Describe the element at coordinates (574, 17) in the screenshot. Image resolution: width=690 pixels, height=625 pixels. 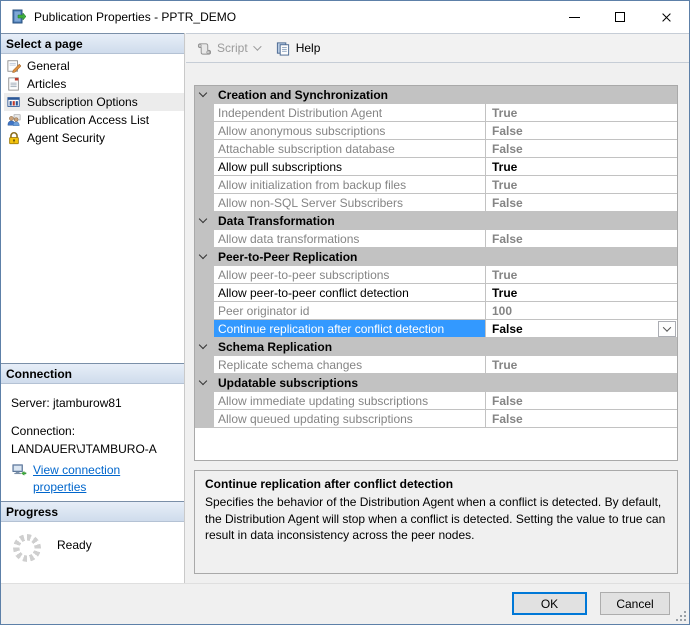
I see `minimize-button` at that location.